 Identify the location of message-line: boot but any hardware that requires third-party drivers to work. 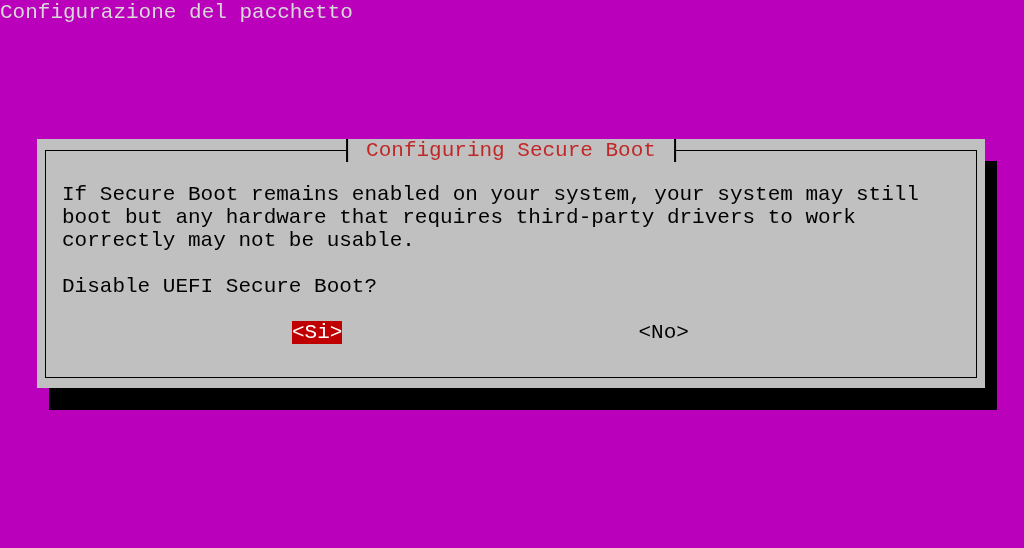
(459, 217).